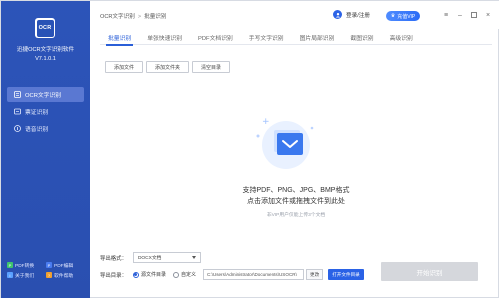 The width and height of the screenshot is (499, 298). Describe the element at coordinates (401, 37) in the screenshot. I see `tab-advanced: 高级识别` at that location.